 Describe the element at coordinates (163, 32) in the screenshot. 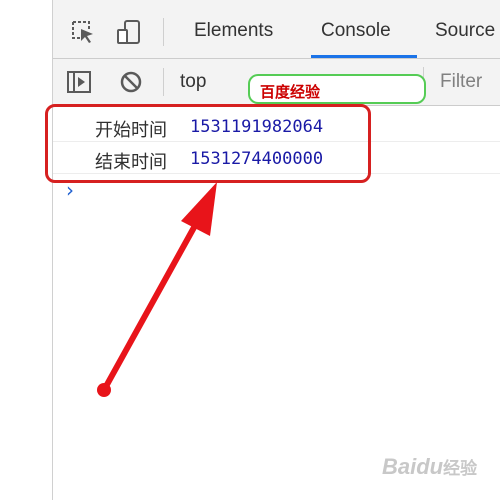

I see `tab-separator` at that location.